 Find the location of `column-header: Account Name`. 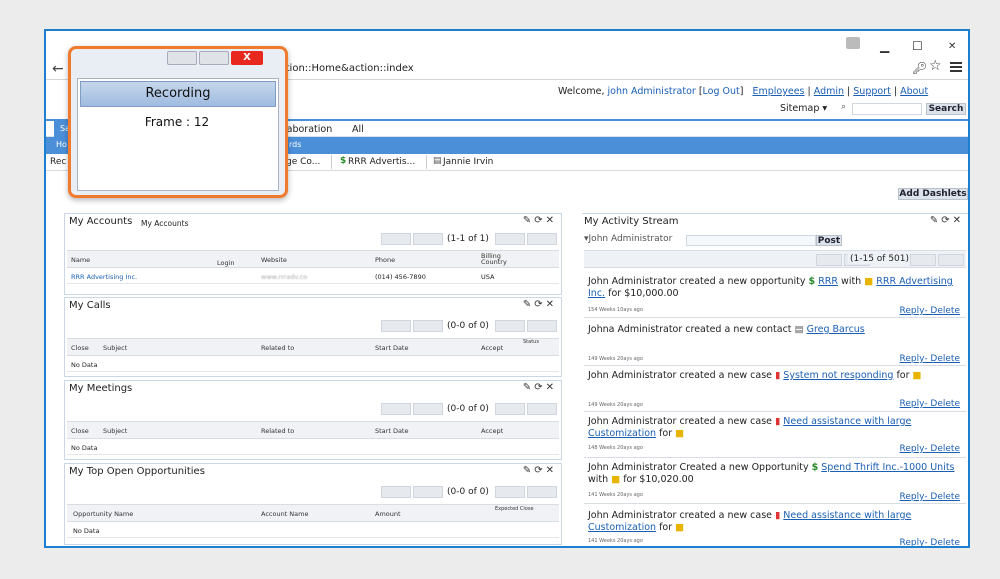

column-header: Account Name is located at coordinates (285, 514).